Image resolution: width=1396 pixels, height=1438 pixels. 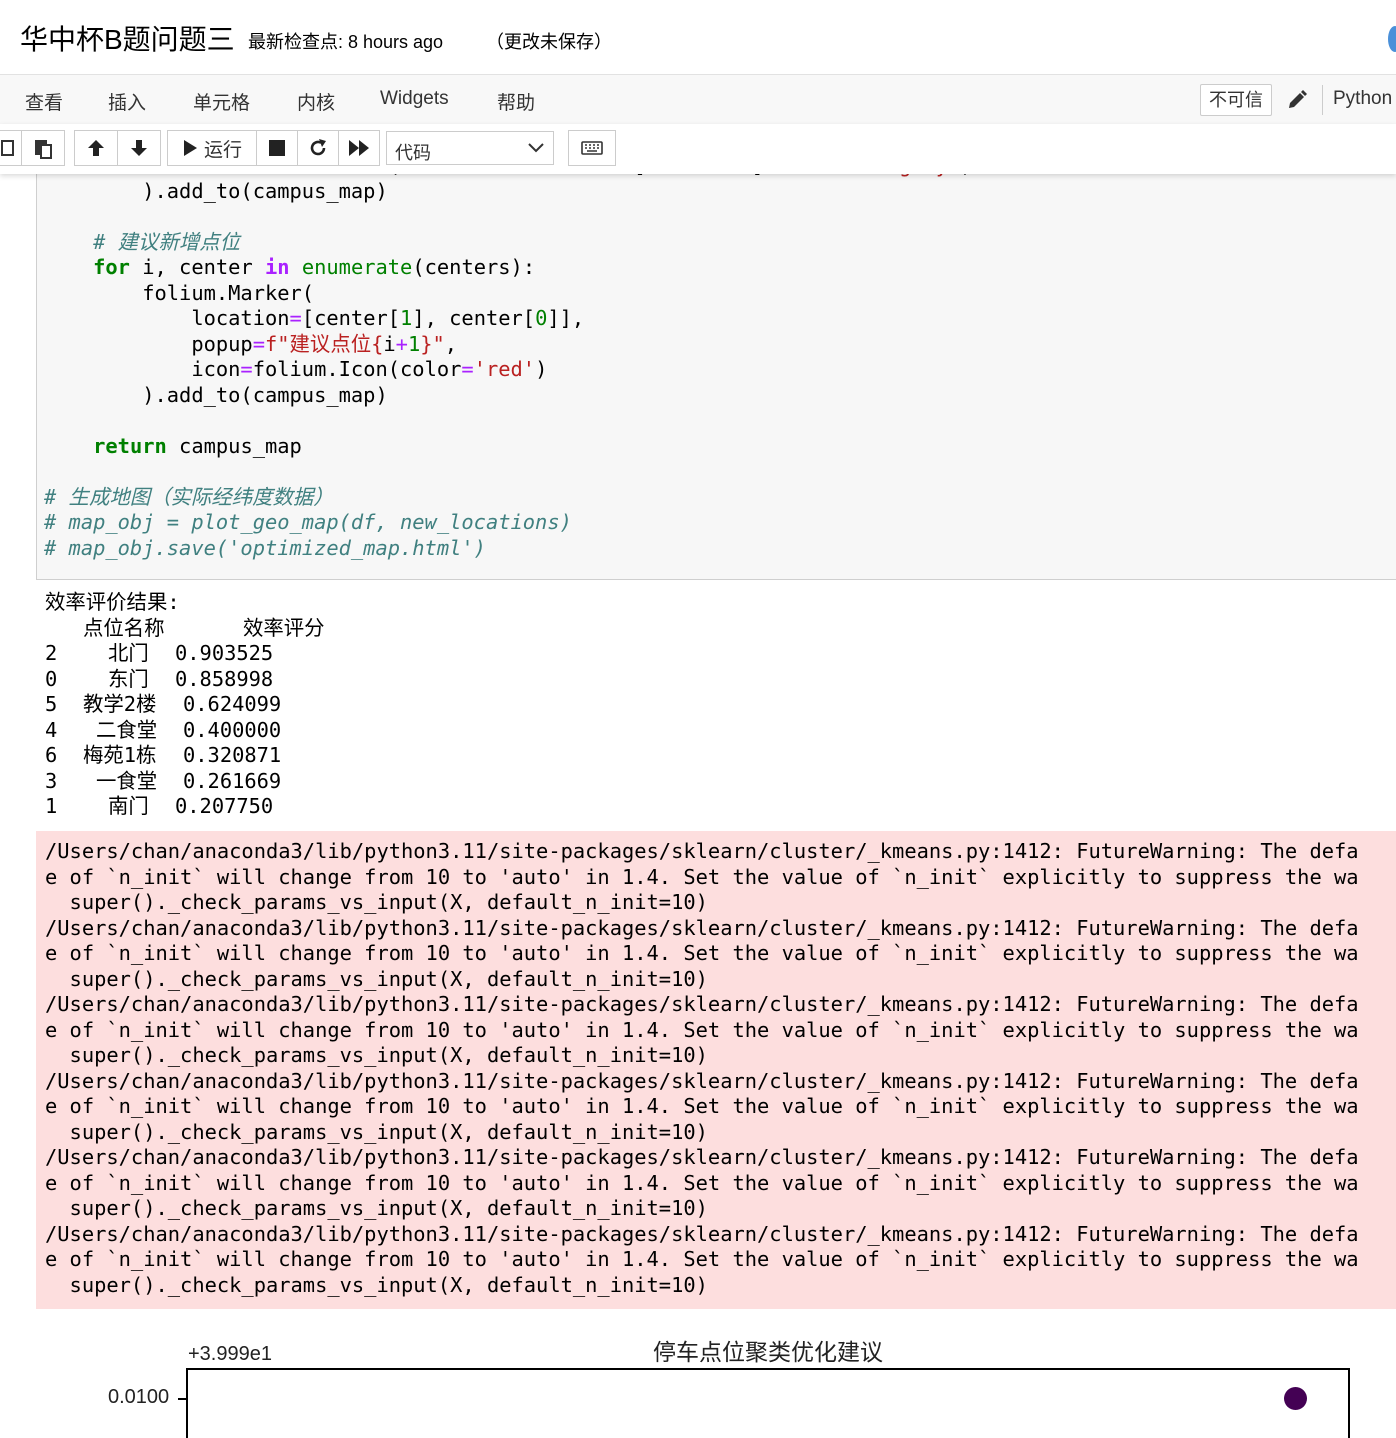 What do you see at coordinates (470, 148) in the screenshot?
I see `cell-type-select: 代码` at bounding box center [470, 148].